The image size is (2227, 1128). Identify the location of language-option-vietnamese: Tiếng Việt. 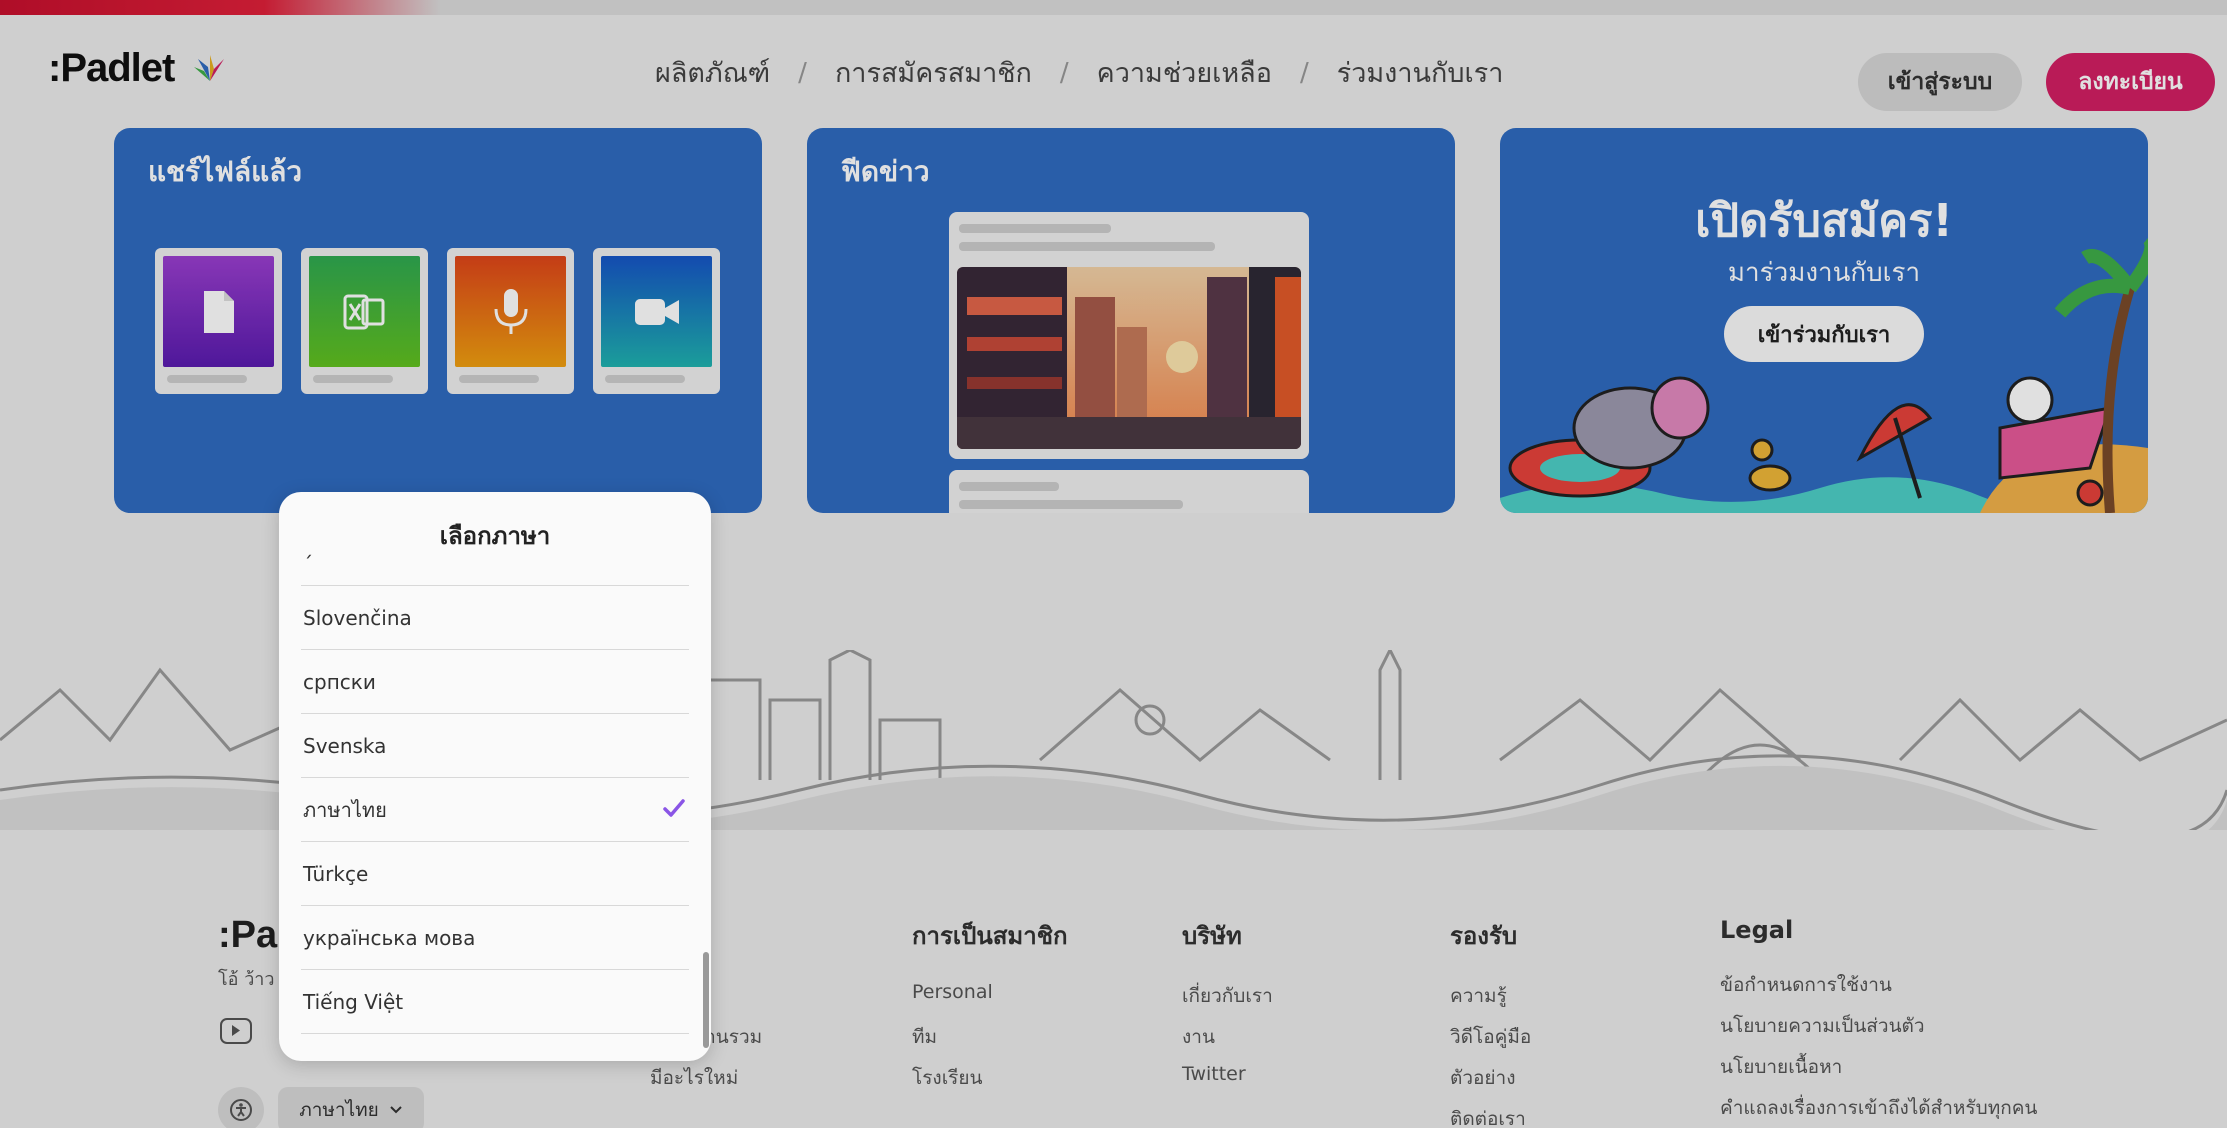
(495, 1002).